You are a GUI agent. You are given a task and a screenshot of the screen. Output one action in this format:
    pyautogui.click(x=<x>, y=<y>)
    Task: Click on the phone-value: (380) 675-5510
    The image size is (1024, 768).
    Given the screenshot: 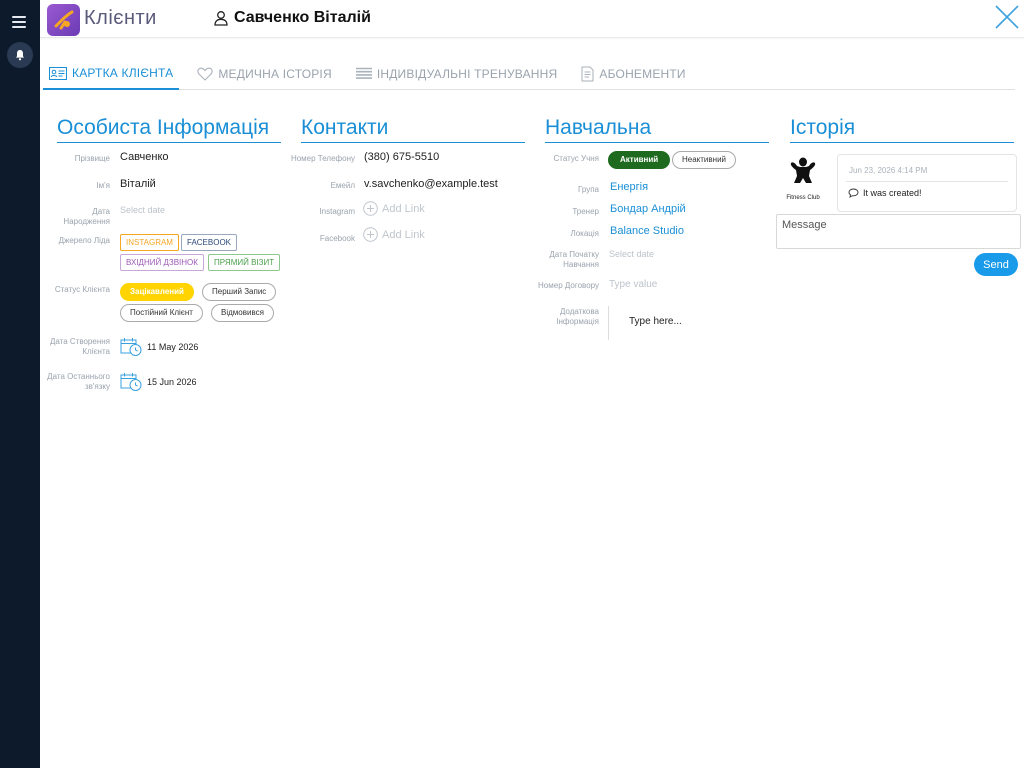 What is the action you would take?
    pyautogui.click(x=401, y=157)
    